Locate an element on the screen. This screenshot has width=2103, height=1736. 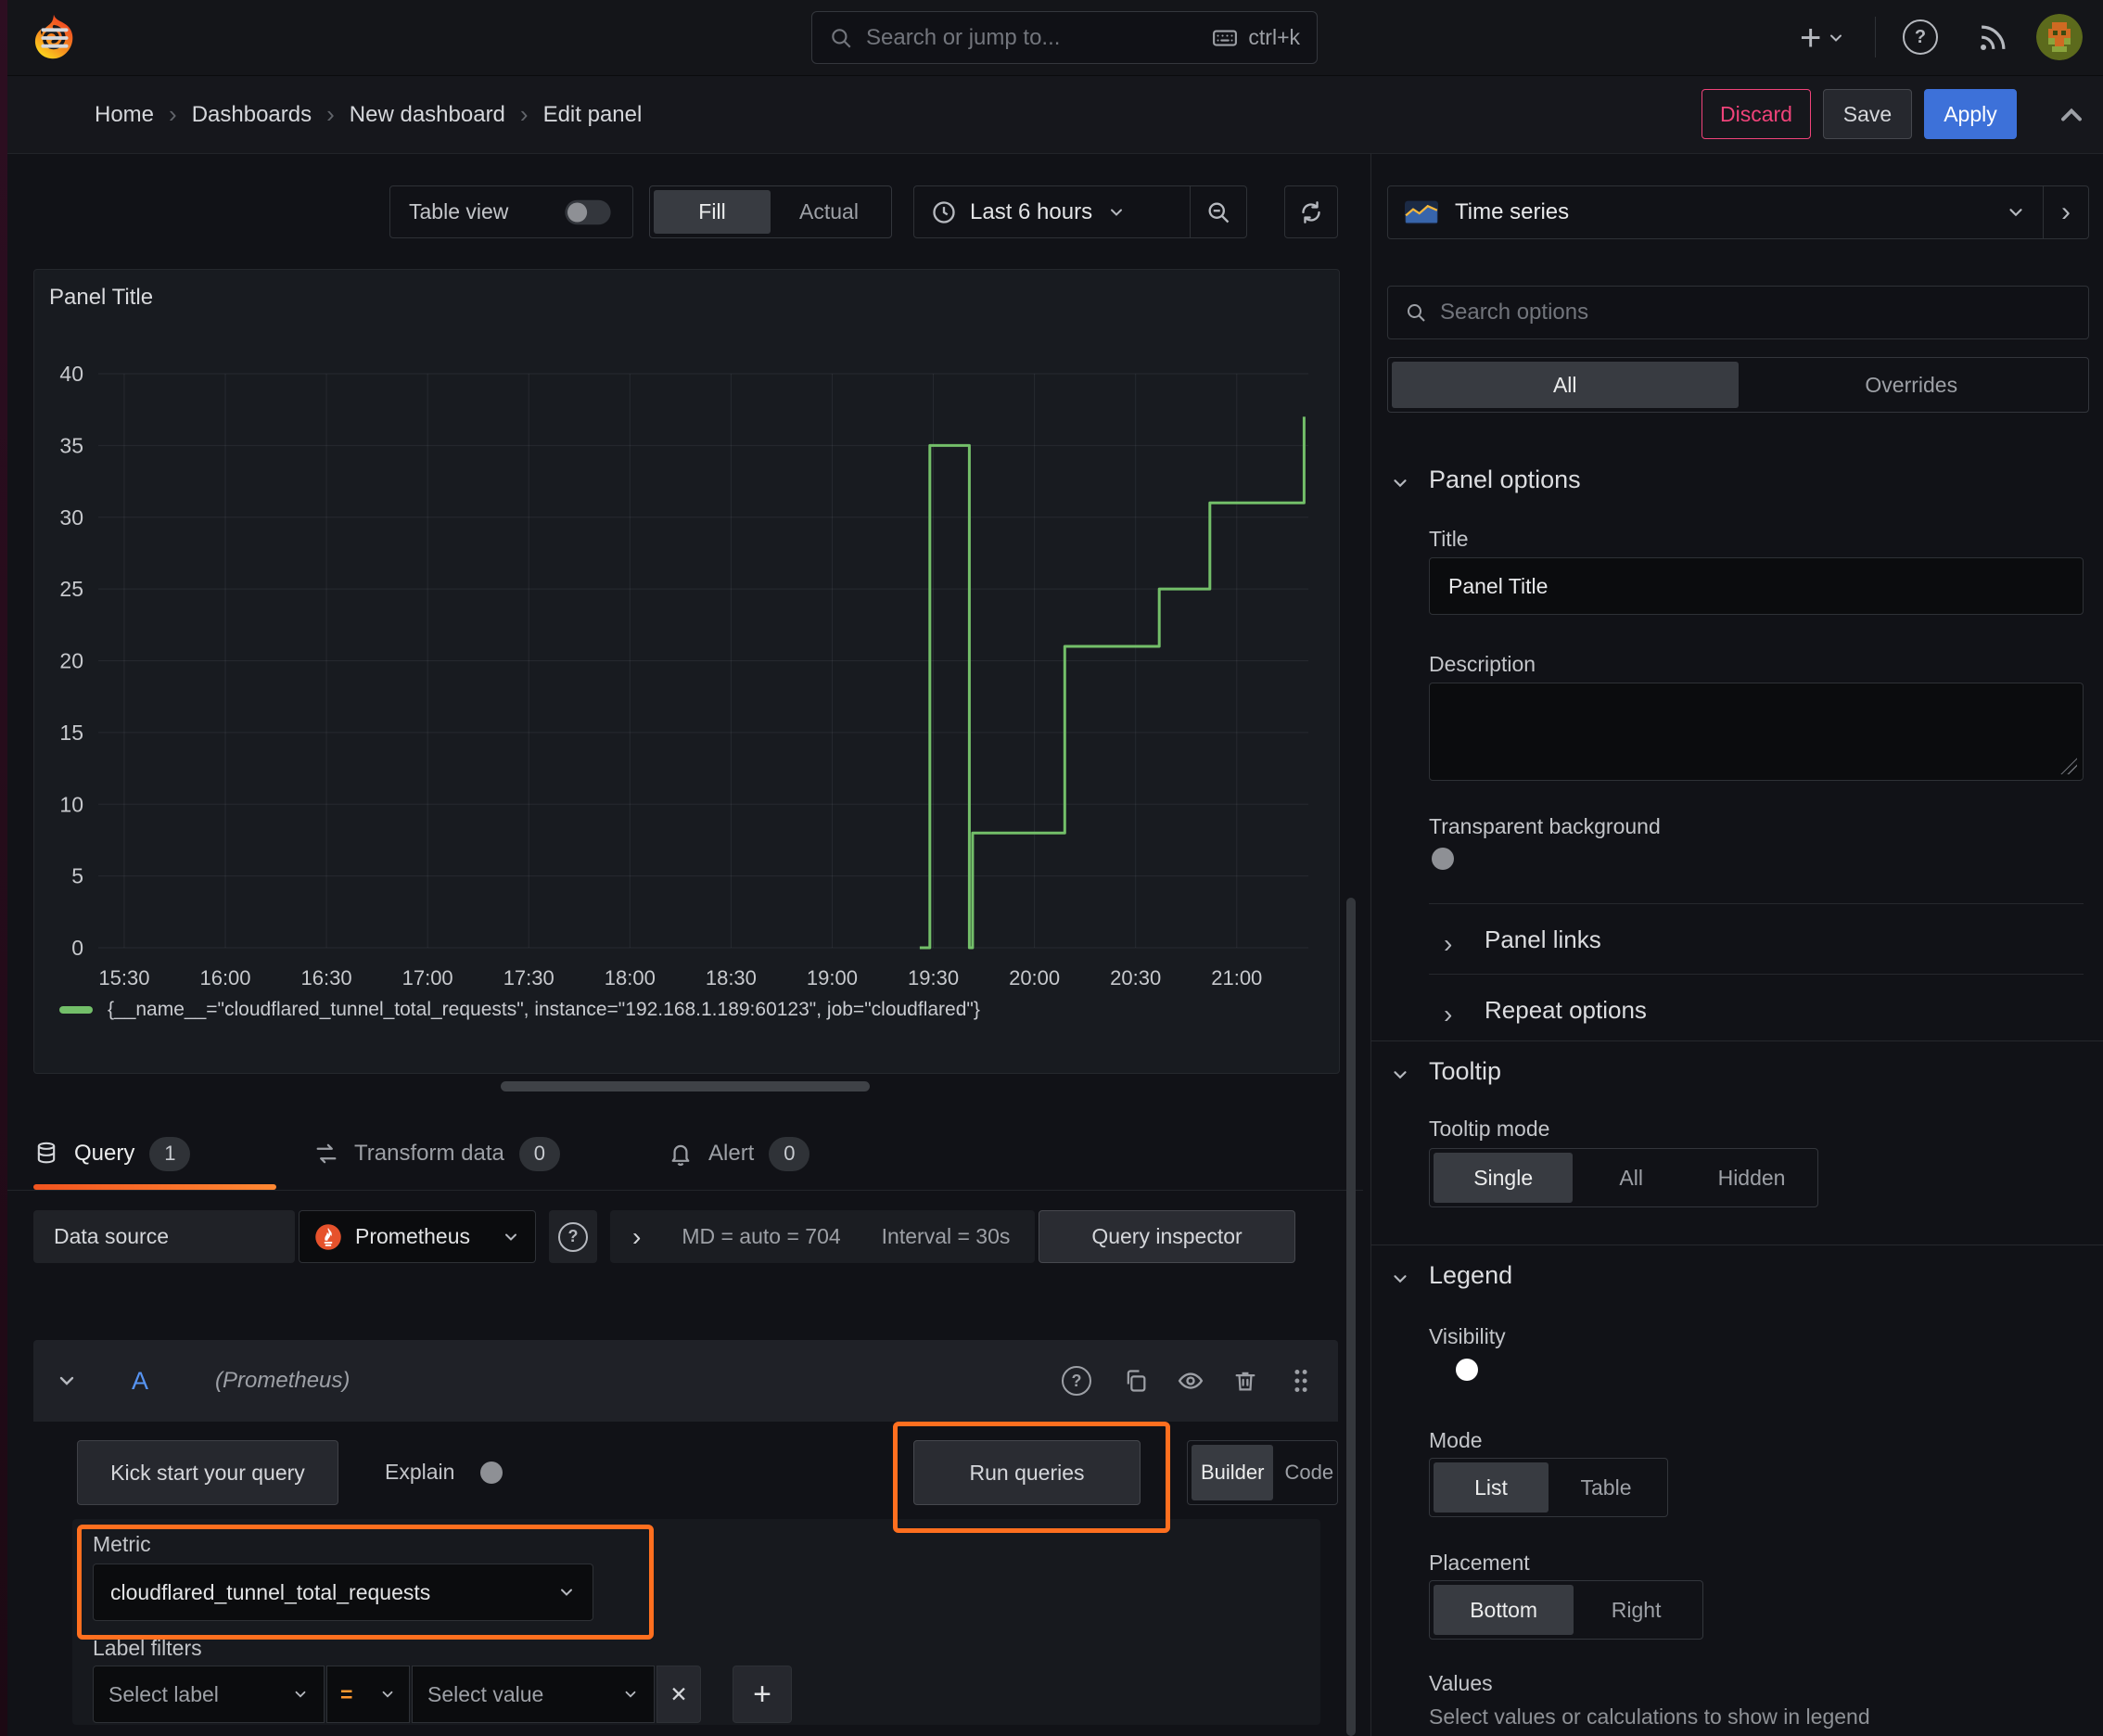
tab-query-count: 1 is located at coordinates (170, 1154).